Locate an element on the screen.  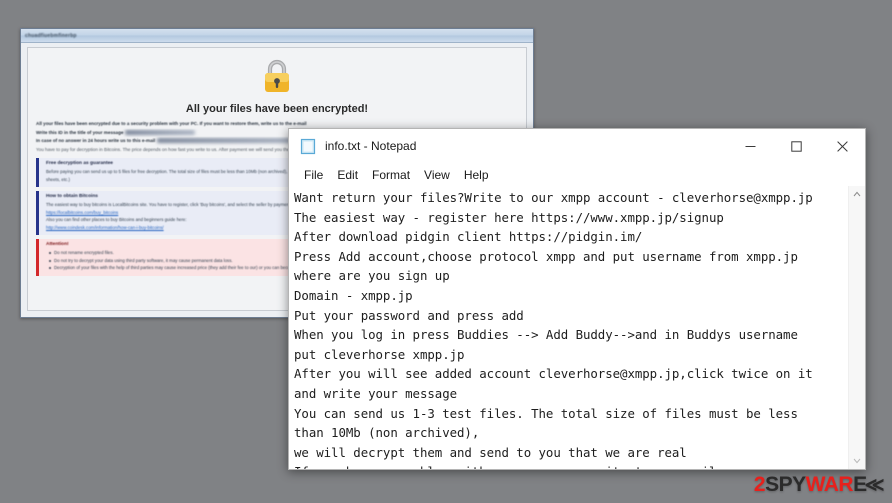
menu-view: View is located at coordinates (437, 175).